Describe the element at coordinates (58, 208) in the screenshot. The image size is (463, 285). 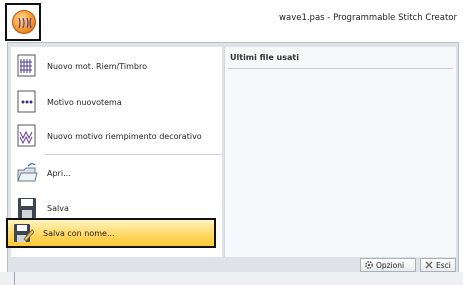
I see `menu-item-label: Salva` at that location.